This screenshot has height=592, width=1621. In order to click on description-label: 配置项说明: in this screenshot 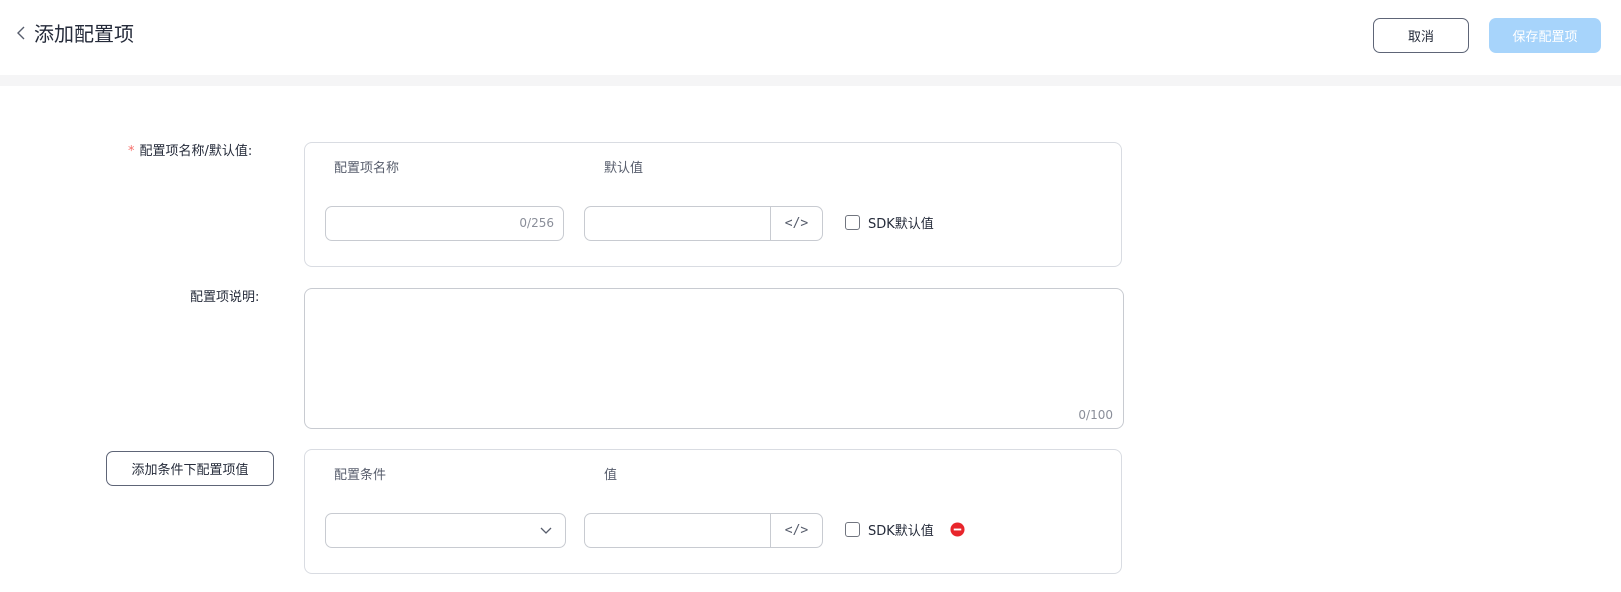, I will do `click(225, 297)`.